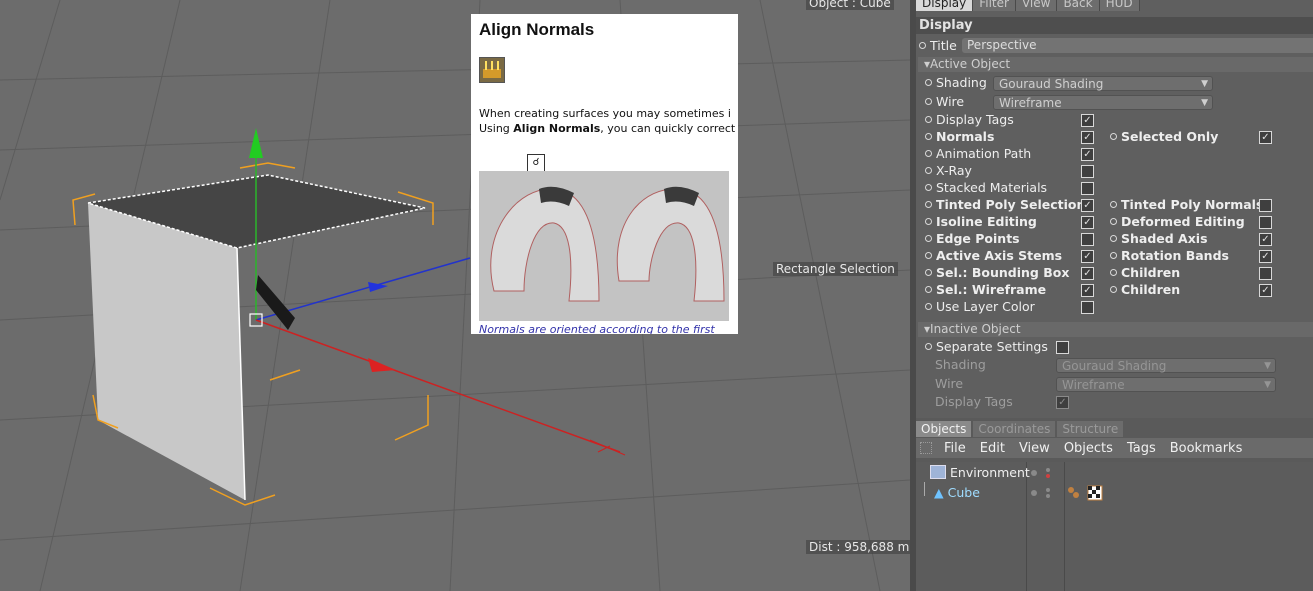 This screenshot has width=1313, height=591. What do you see at coordinates (926, 448) in the screenshot?
I see `grip-icon` at bounding box center [926, 448].